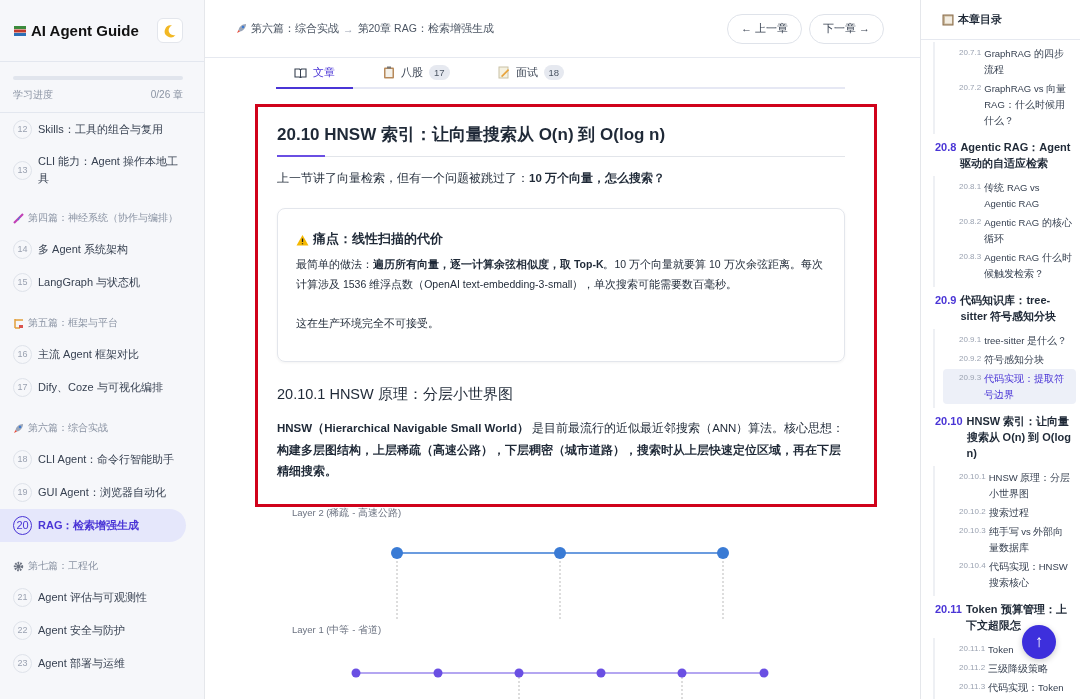 The width and height of the screenshot is (1080, 699). I want to click on toc-subsection-link: 20.8.3 Agentic RAG 什么时候触发检索？, so click(1005, 265).